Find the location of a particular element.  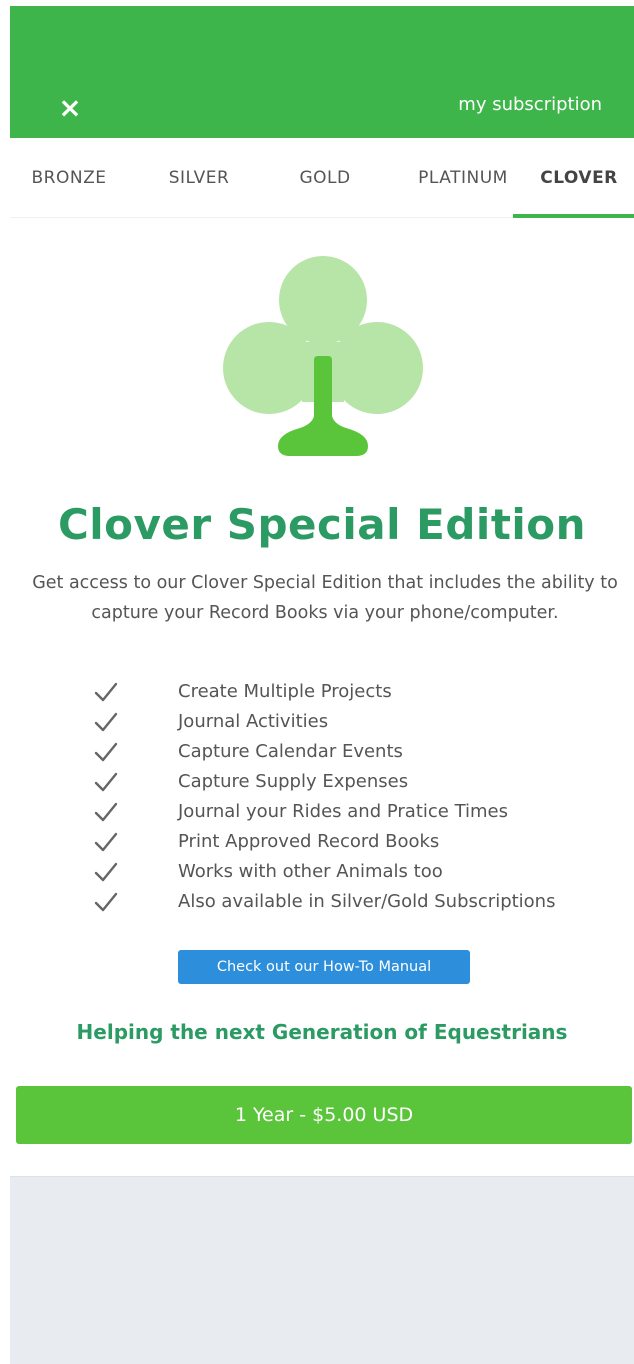

feature-label: Journal your Rides and Pratice Times is located at coordinates (343, 811).